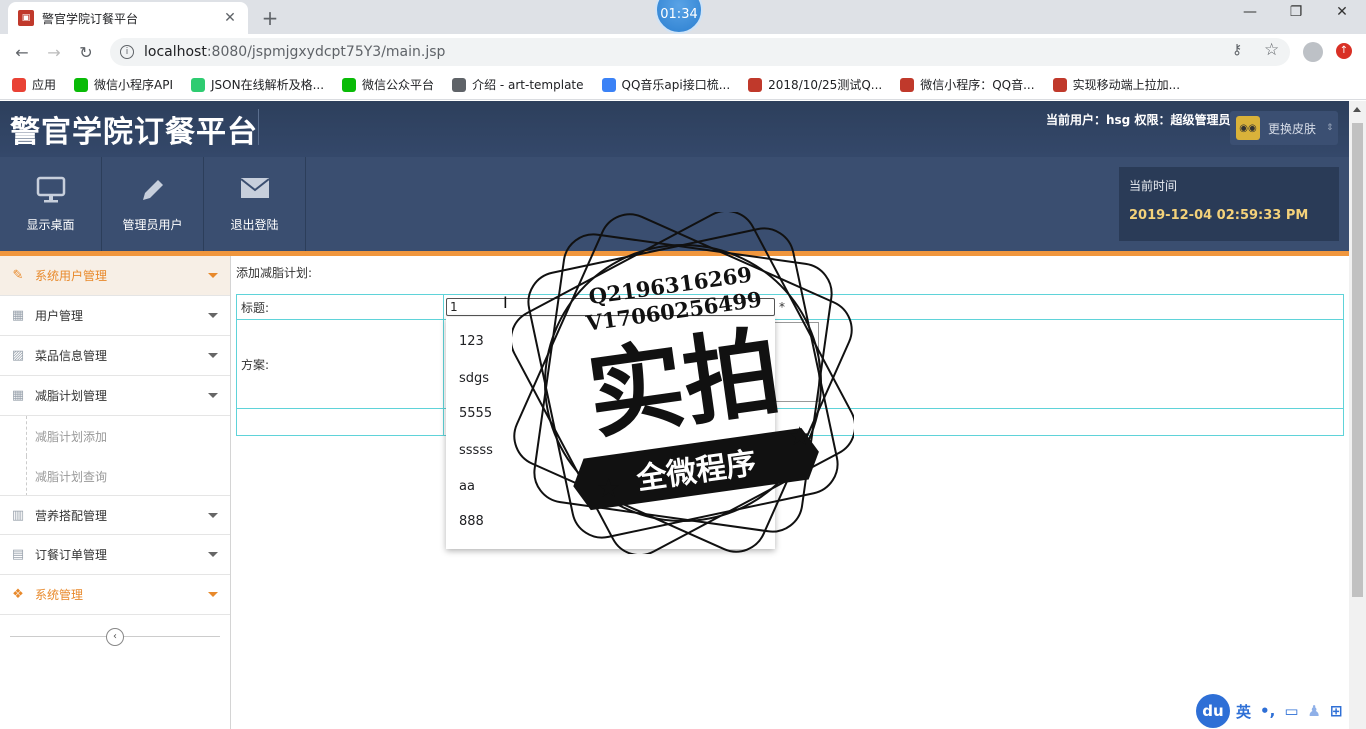 This screenshot has height=729, width=1366. I want to click on sidebar-item-fat-loss-plan: ▦ 减脂计划管理, so click(115, 396).